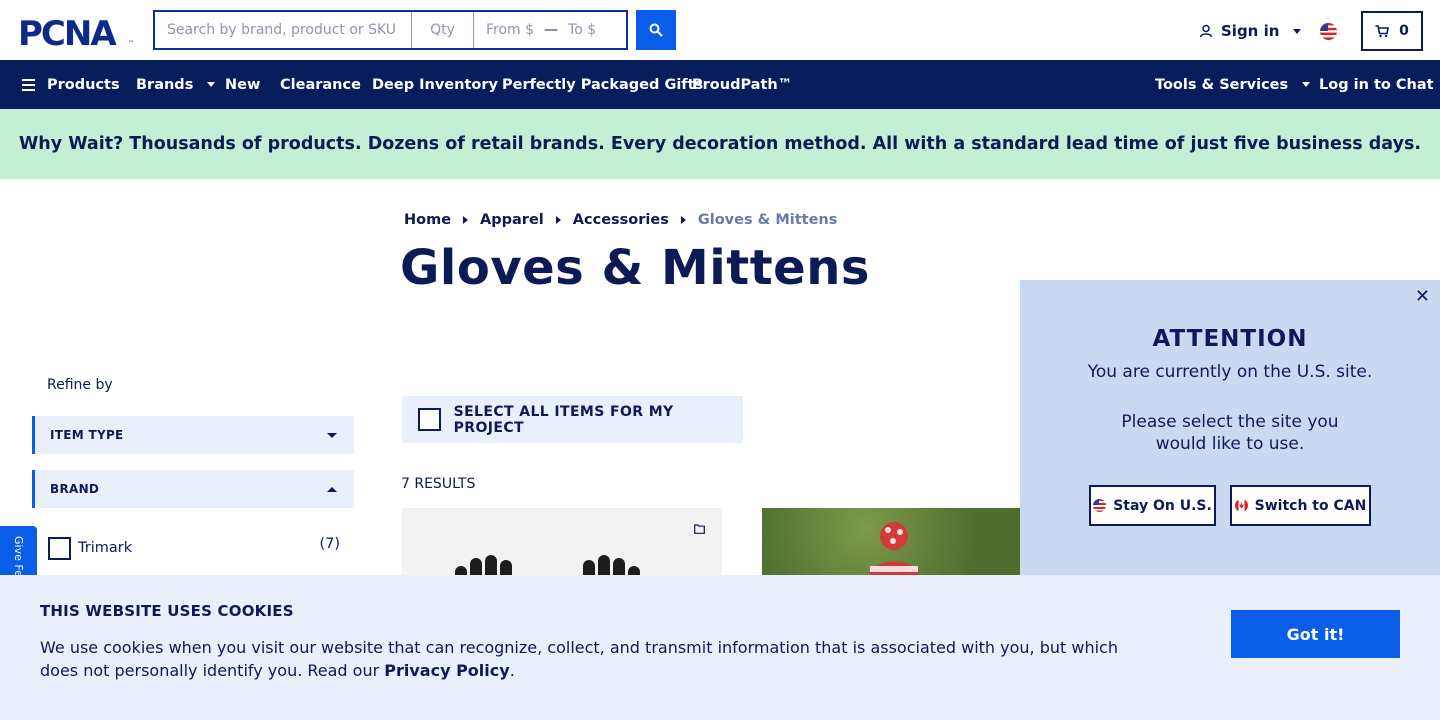 This screenshot has width=1440, height=720. What do you see at coordinates (194, 548) in the screenshot?
I see `brand-option-trimark: Trimark (7)` at bounding box center [194, 548].